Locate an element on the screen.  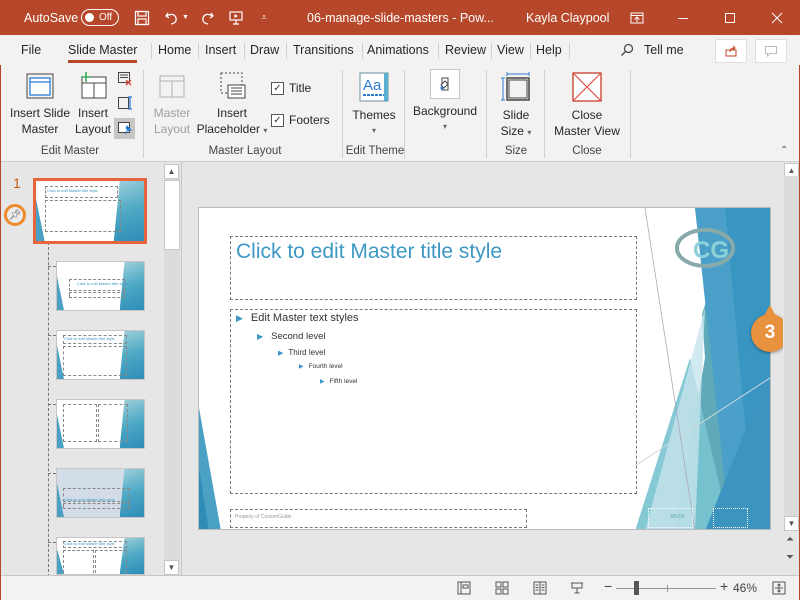
share-button is located at coordinates (731, 51).